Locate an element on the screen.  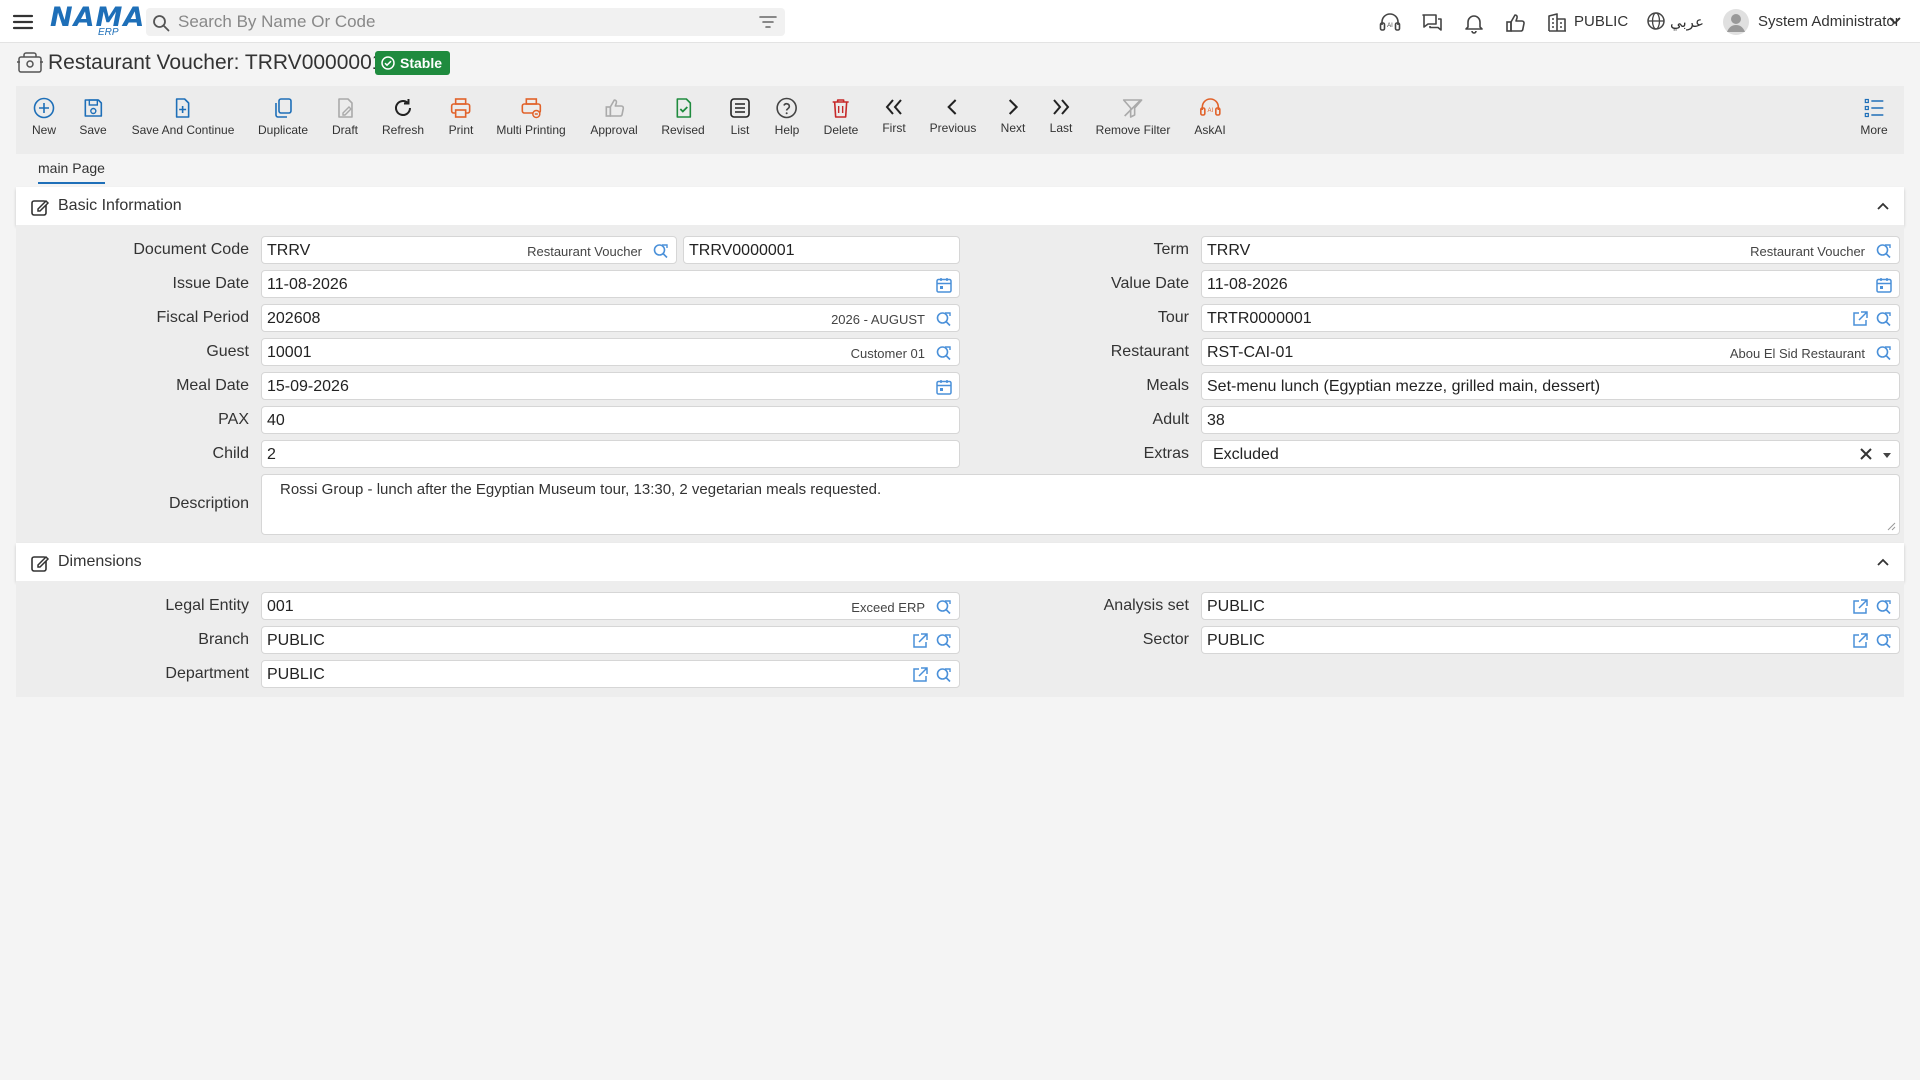
legal-entity-field: 001 Exceed ERP is located at coordinates (610, 606).